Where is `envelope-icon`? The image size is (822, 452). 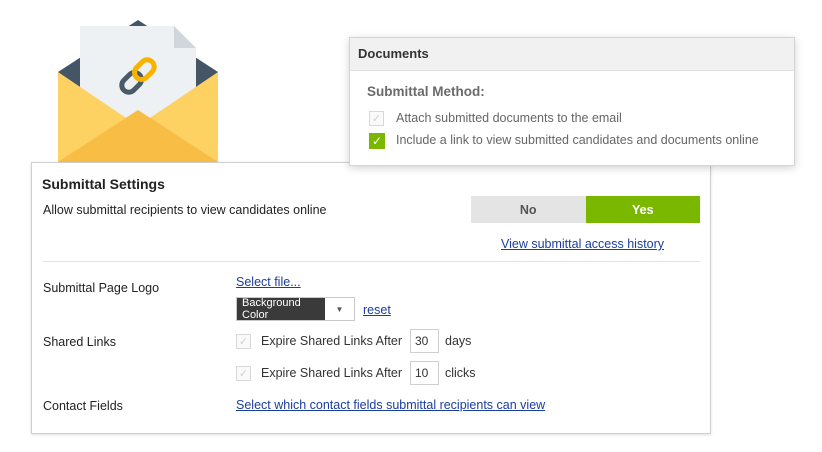
envelope-icon is located at coordinates (138, 89).